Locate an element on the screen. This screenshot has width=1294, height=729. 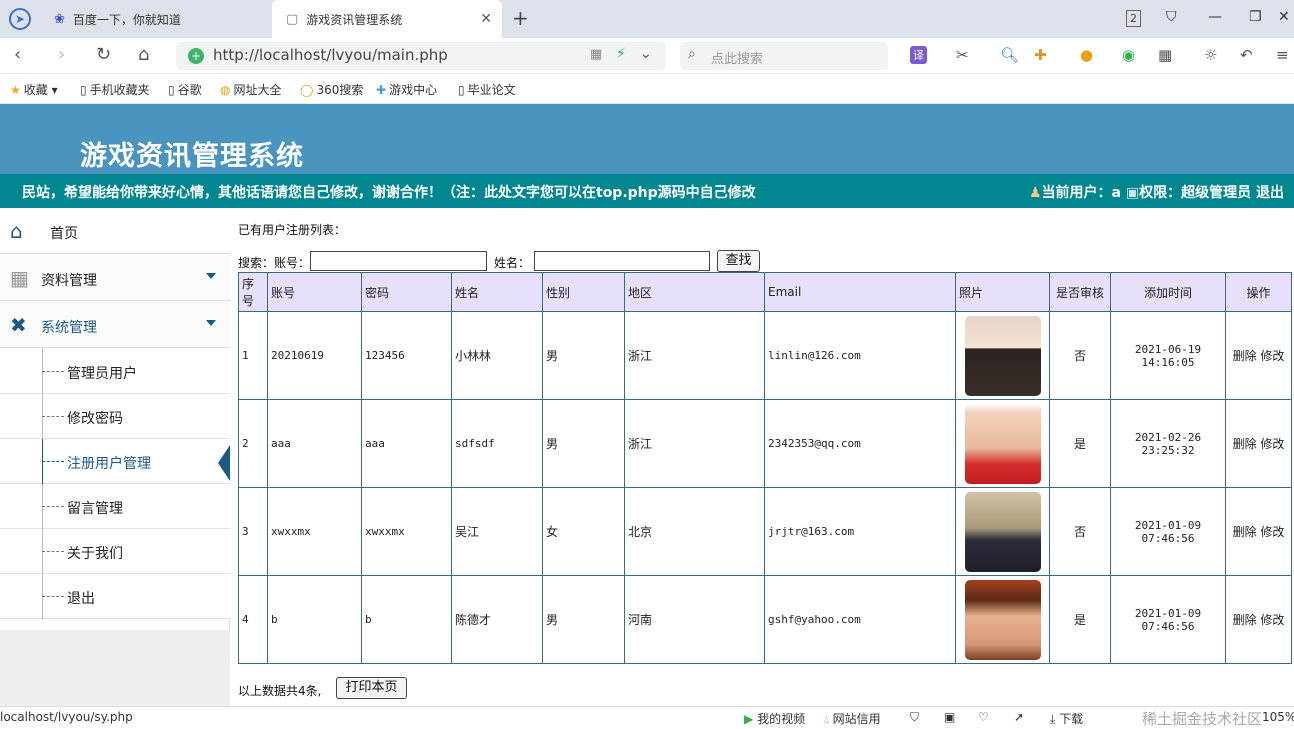
browser-logo-icon: ➤ is located at coordinates (20, 19).